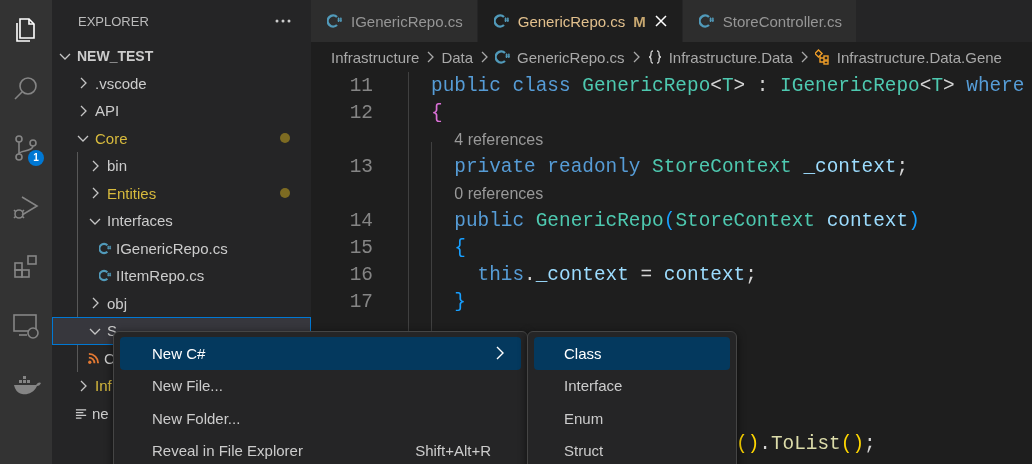  I want to click on keyboard-shortcut: Shift+Alt+R, so click(453, 451).